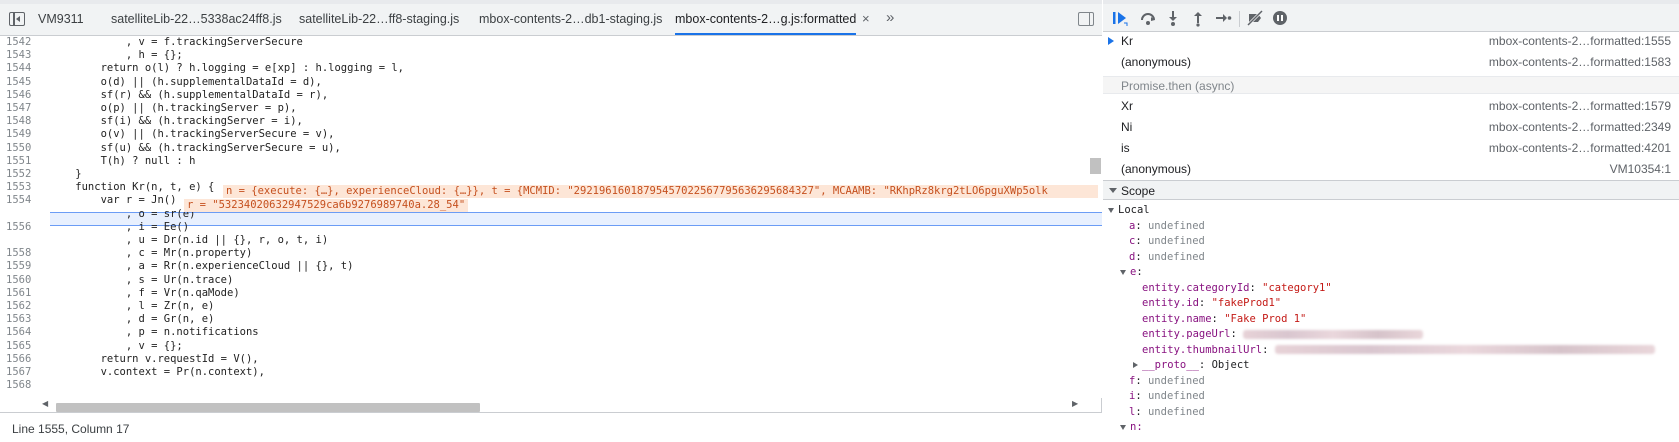 This screenshot has height=442, width=1679. I want to click on line-number: 1564, so click(22, 332).